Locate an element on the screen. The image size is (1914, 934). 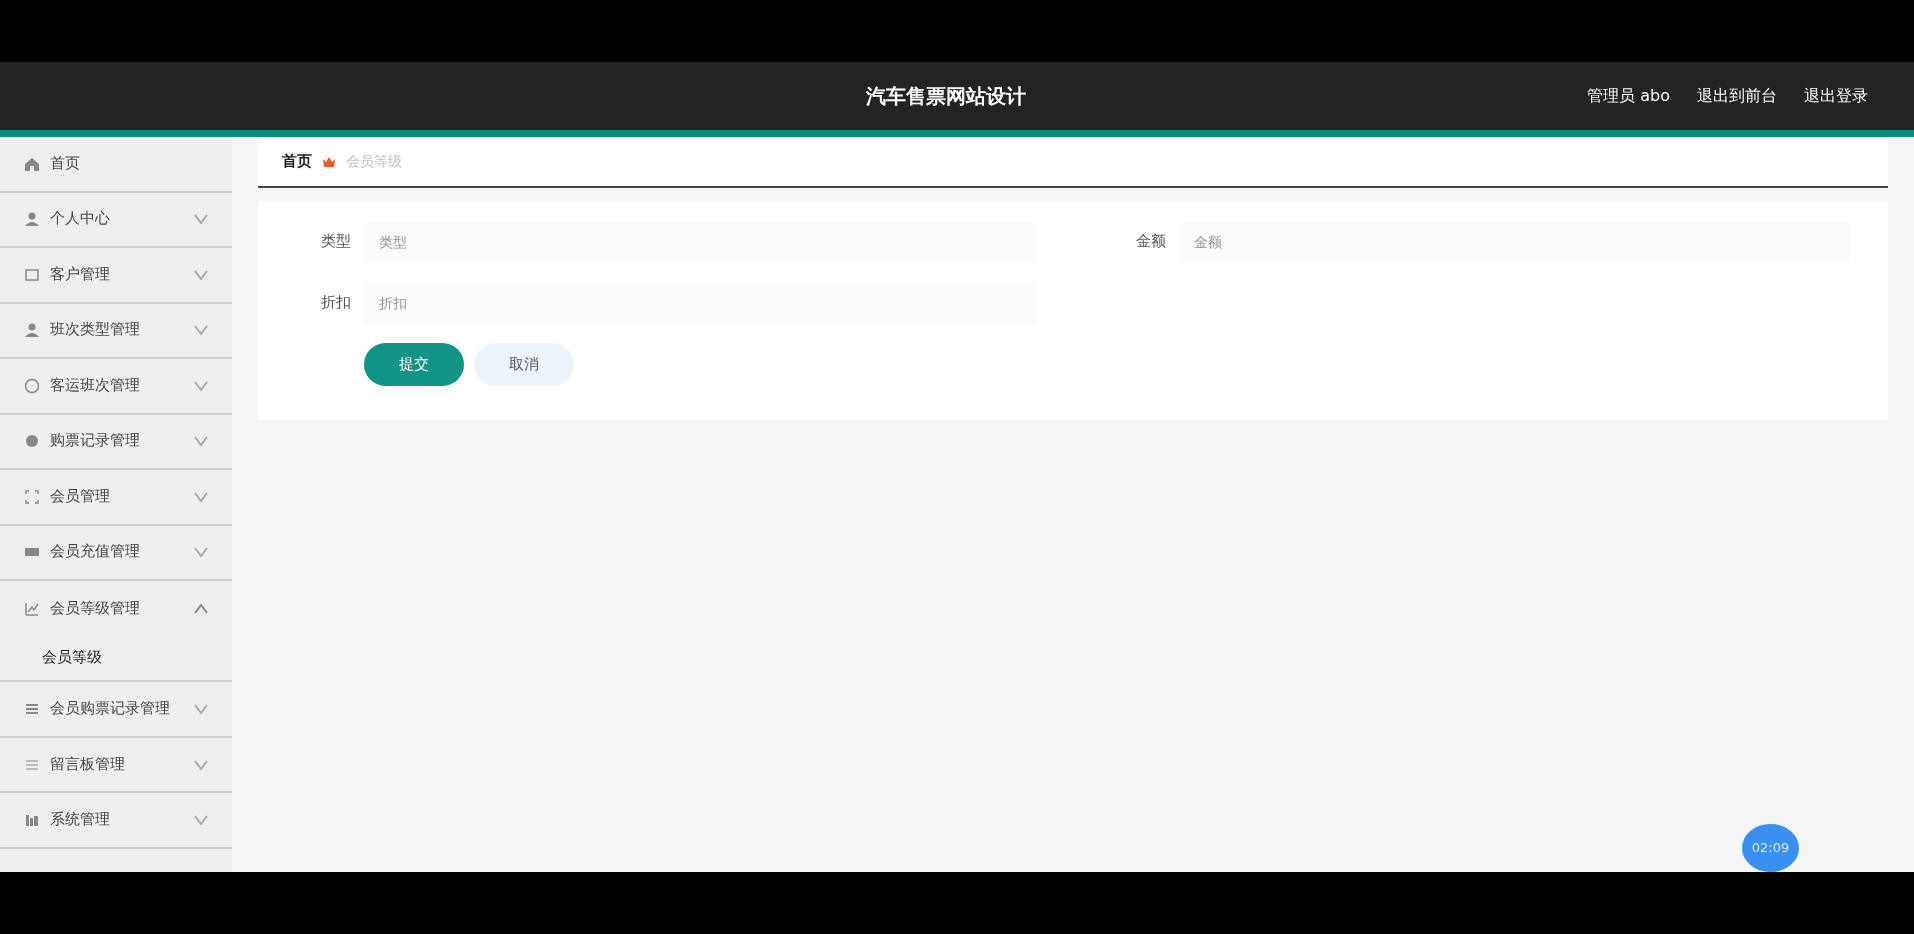
sidebar-item: 留言板管理 is located at coordinates (116, 765).